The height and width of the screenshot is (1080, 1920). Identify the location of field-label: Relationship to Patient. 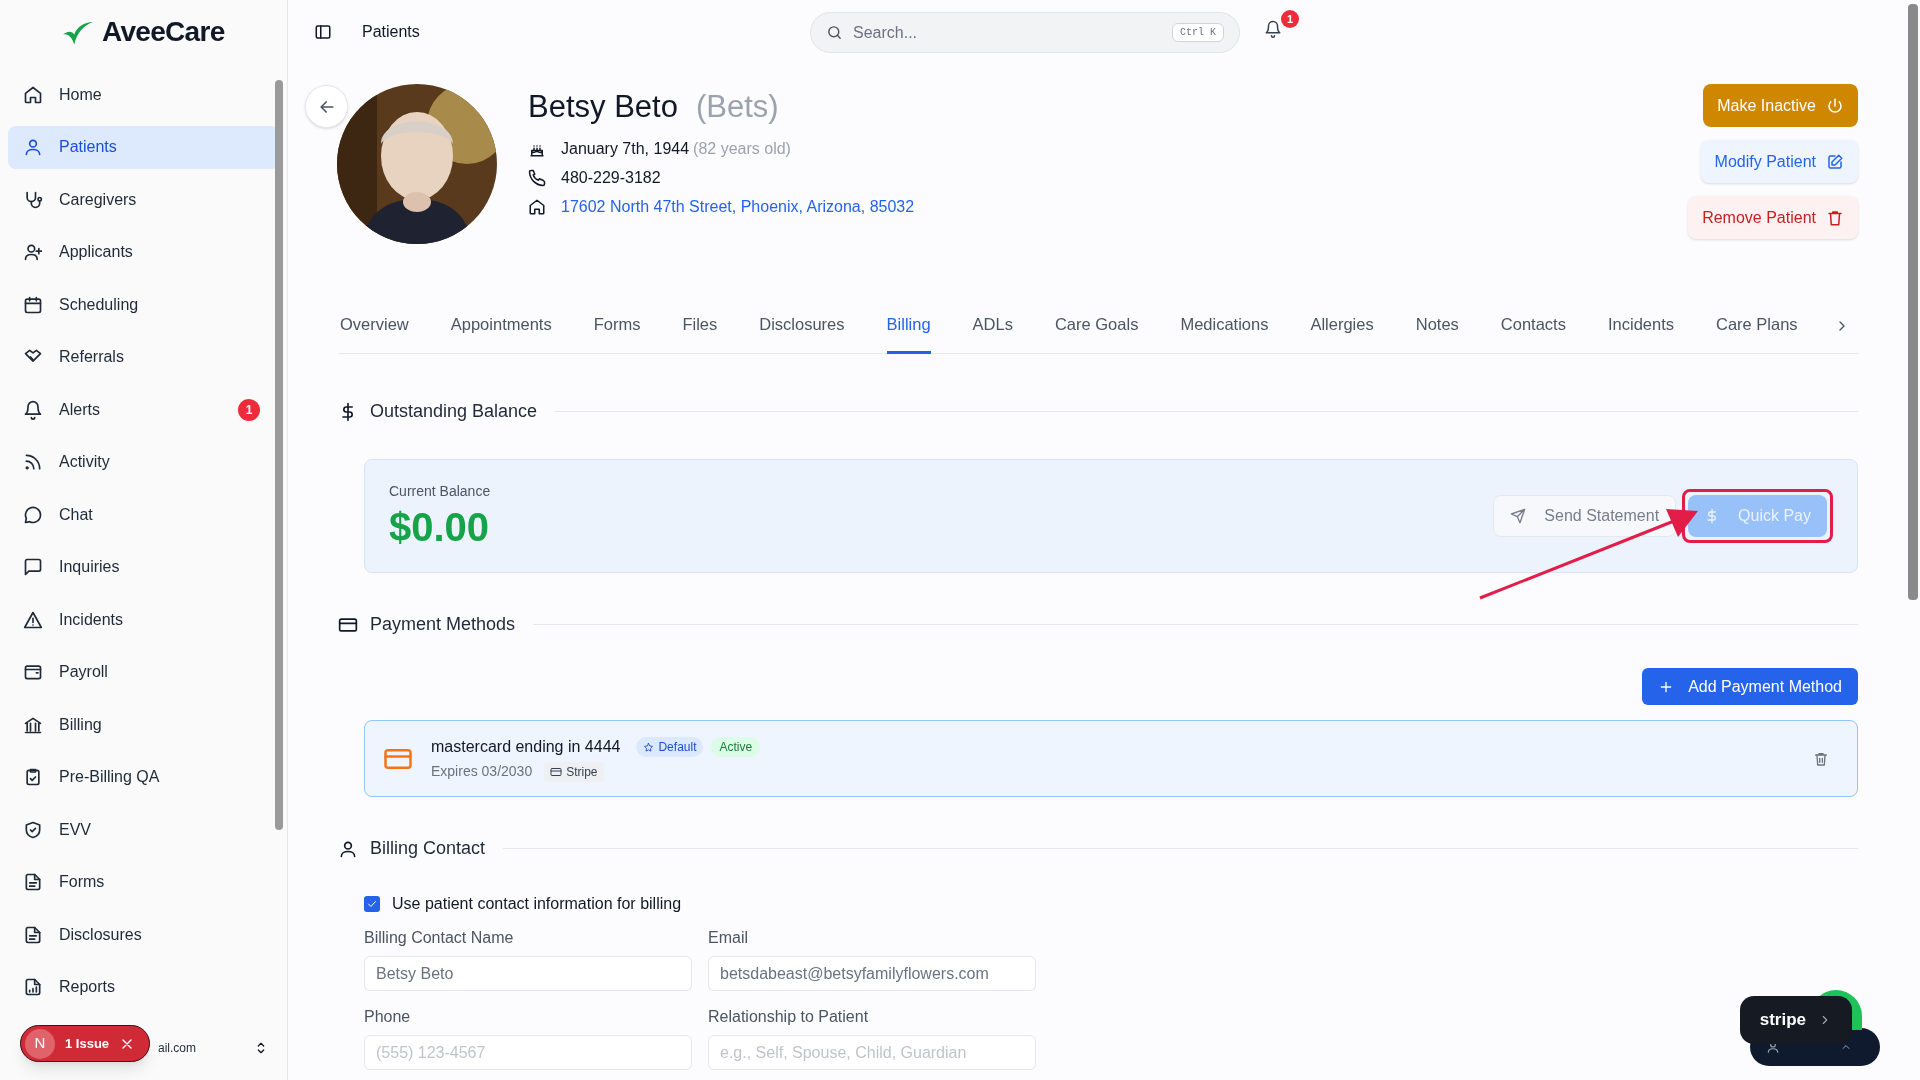
(789, 1017).